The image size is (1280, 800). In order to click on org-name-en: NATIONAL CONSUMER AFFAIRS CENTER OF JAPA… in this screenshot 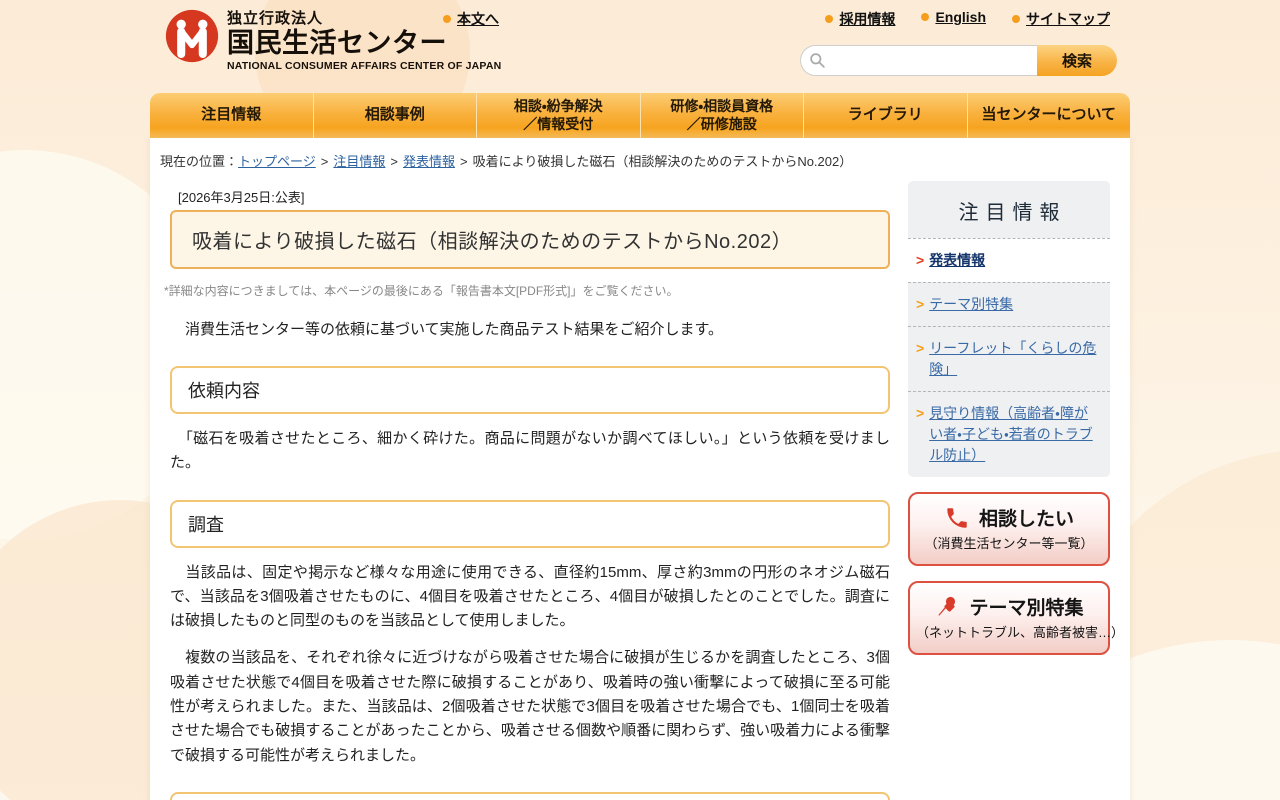, I will do `click(364, 66)`.